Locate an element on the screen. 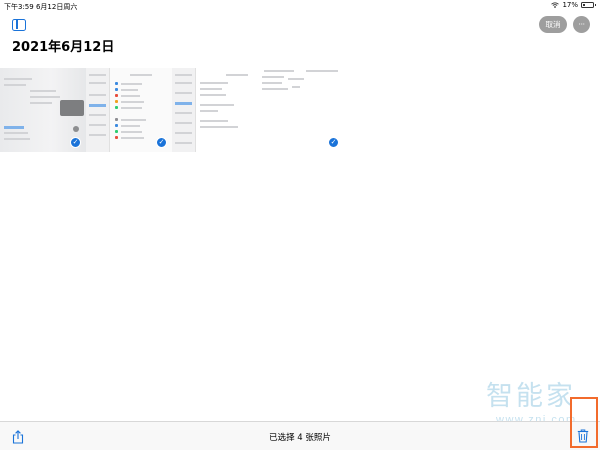 The height and width of the screenshot is (450, 600). photo-thumbnail-2: ✓ is located at coordinates (129, 110).